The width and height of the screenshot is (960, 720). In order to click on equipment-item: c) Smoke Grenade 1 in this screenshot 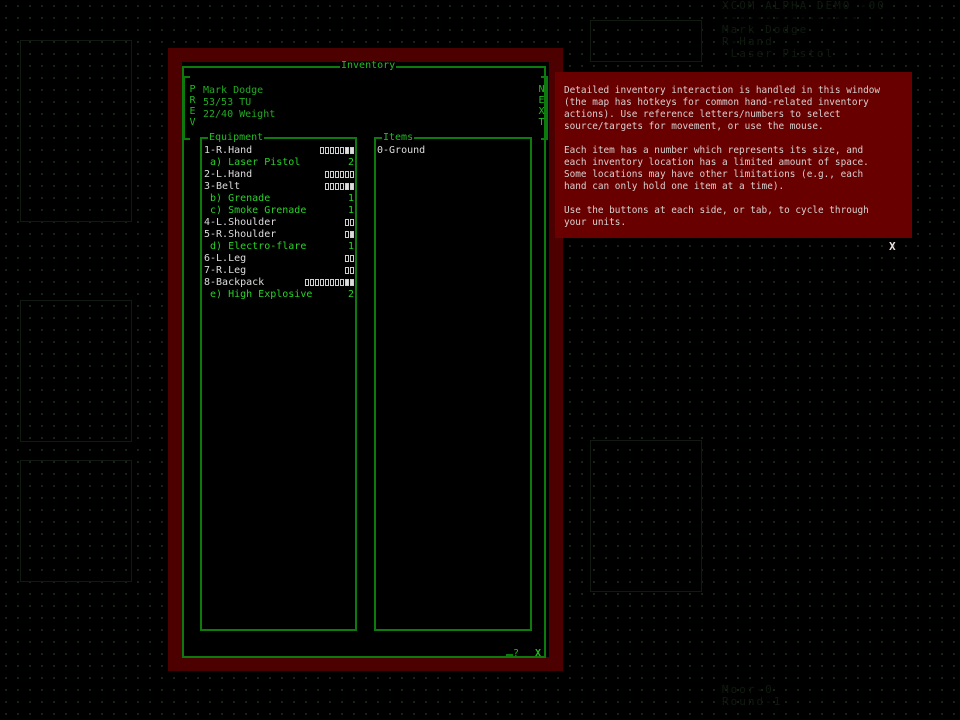, I will do `click(279, 211)`.